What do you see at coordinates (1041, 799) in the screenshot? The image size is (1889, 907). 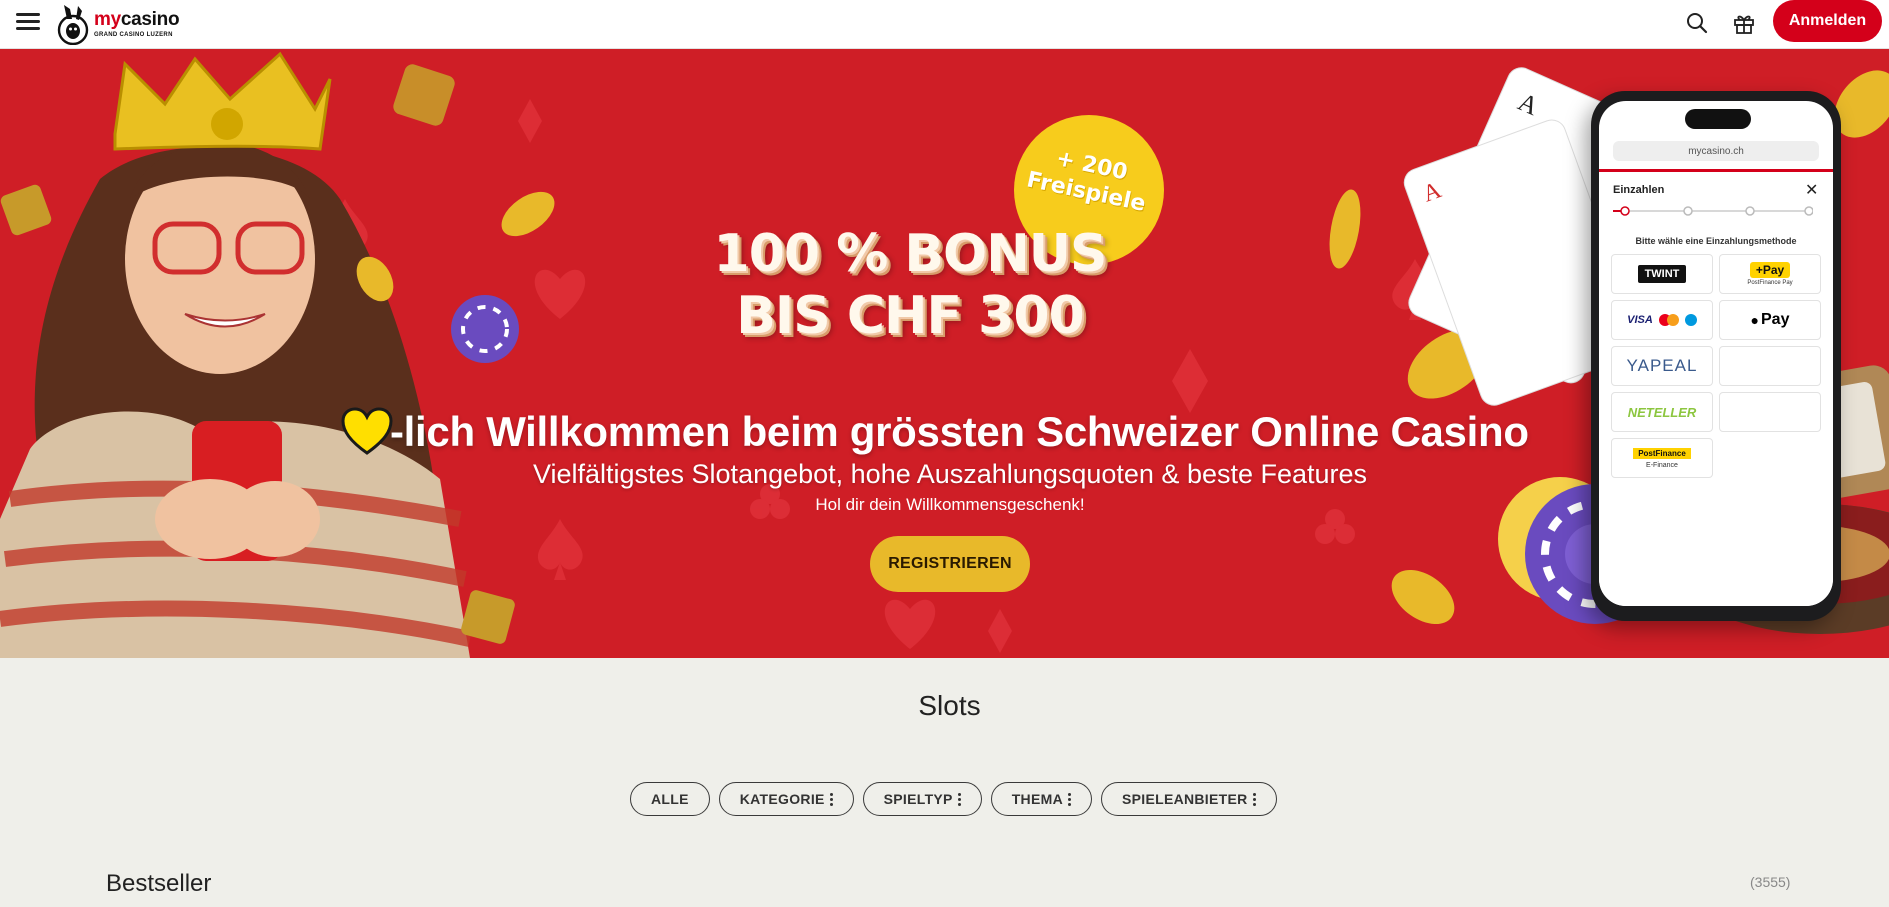 I see `filter-theme: THEMA` at bounding box center [1041, 799].